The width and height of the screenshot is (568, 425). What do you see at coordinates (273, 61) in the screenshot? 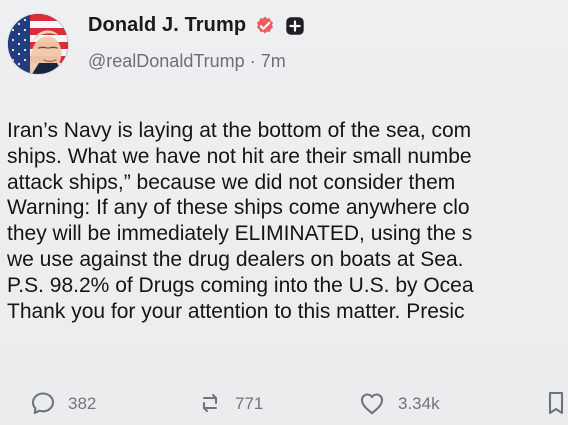
I see `post-time: 7m` at bounding box center [273, 61].